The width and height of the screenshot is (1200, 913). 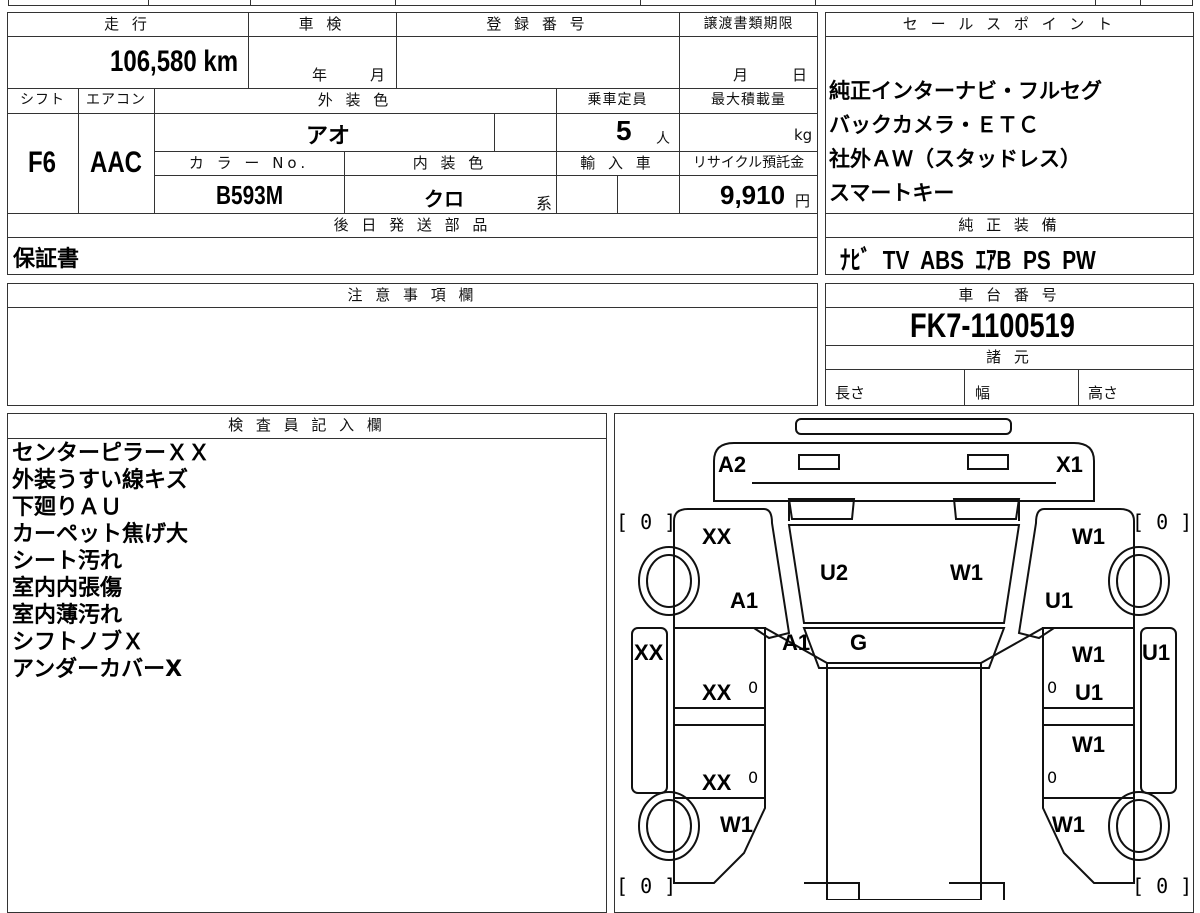 I want to click on inspector-note: 下廻りＡＵ, so click(x=67, y=507).